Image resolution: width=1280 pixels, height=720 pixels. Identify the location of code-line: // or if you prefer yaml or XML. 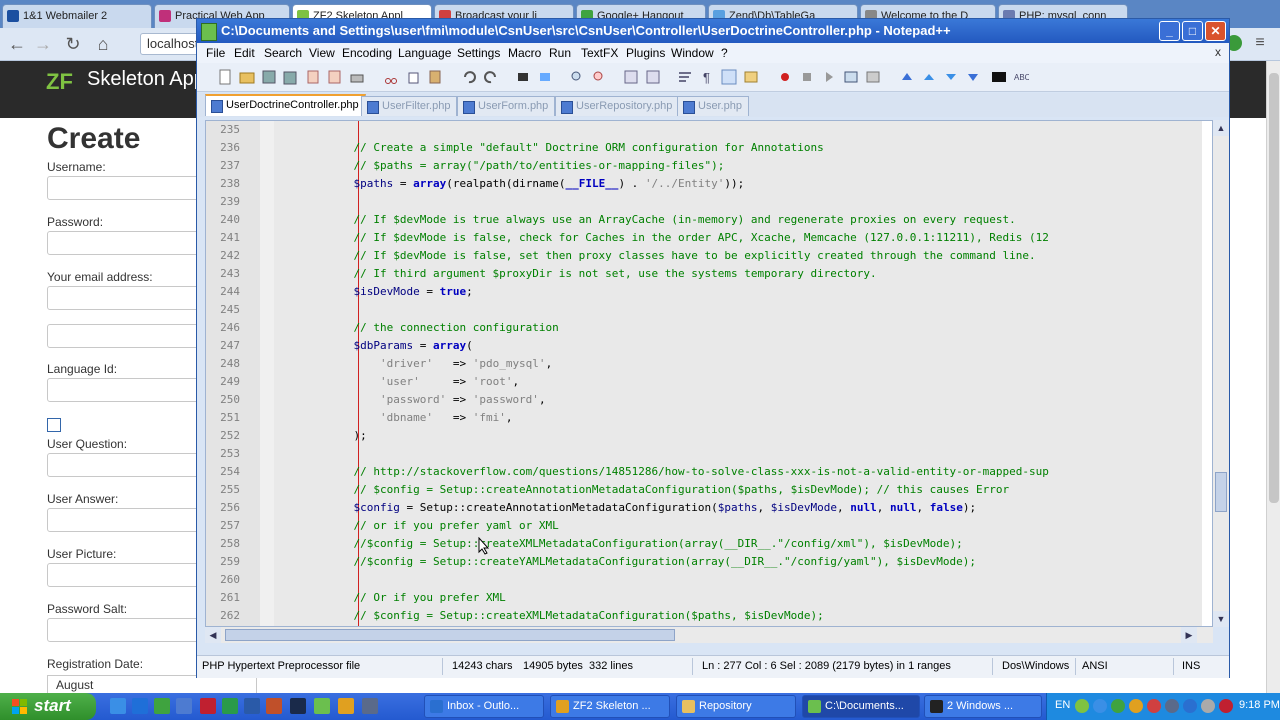
(416, 526).